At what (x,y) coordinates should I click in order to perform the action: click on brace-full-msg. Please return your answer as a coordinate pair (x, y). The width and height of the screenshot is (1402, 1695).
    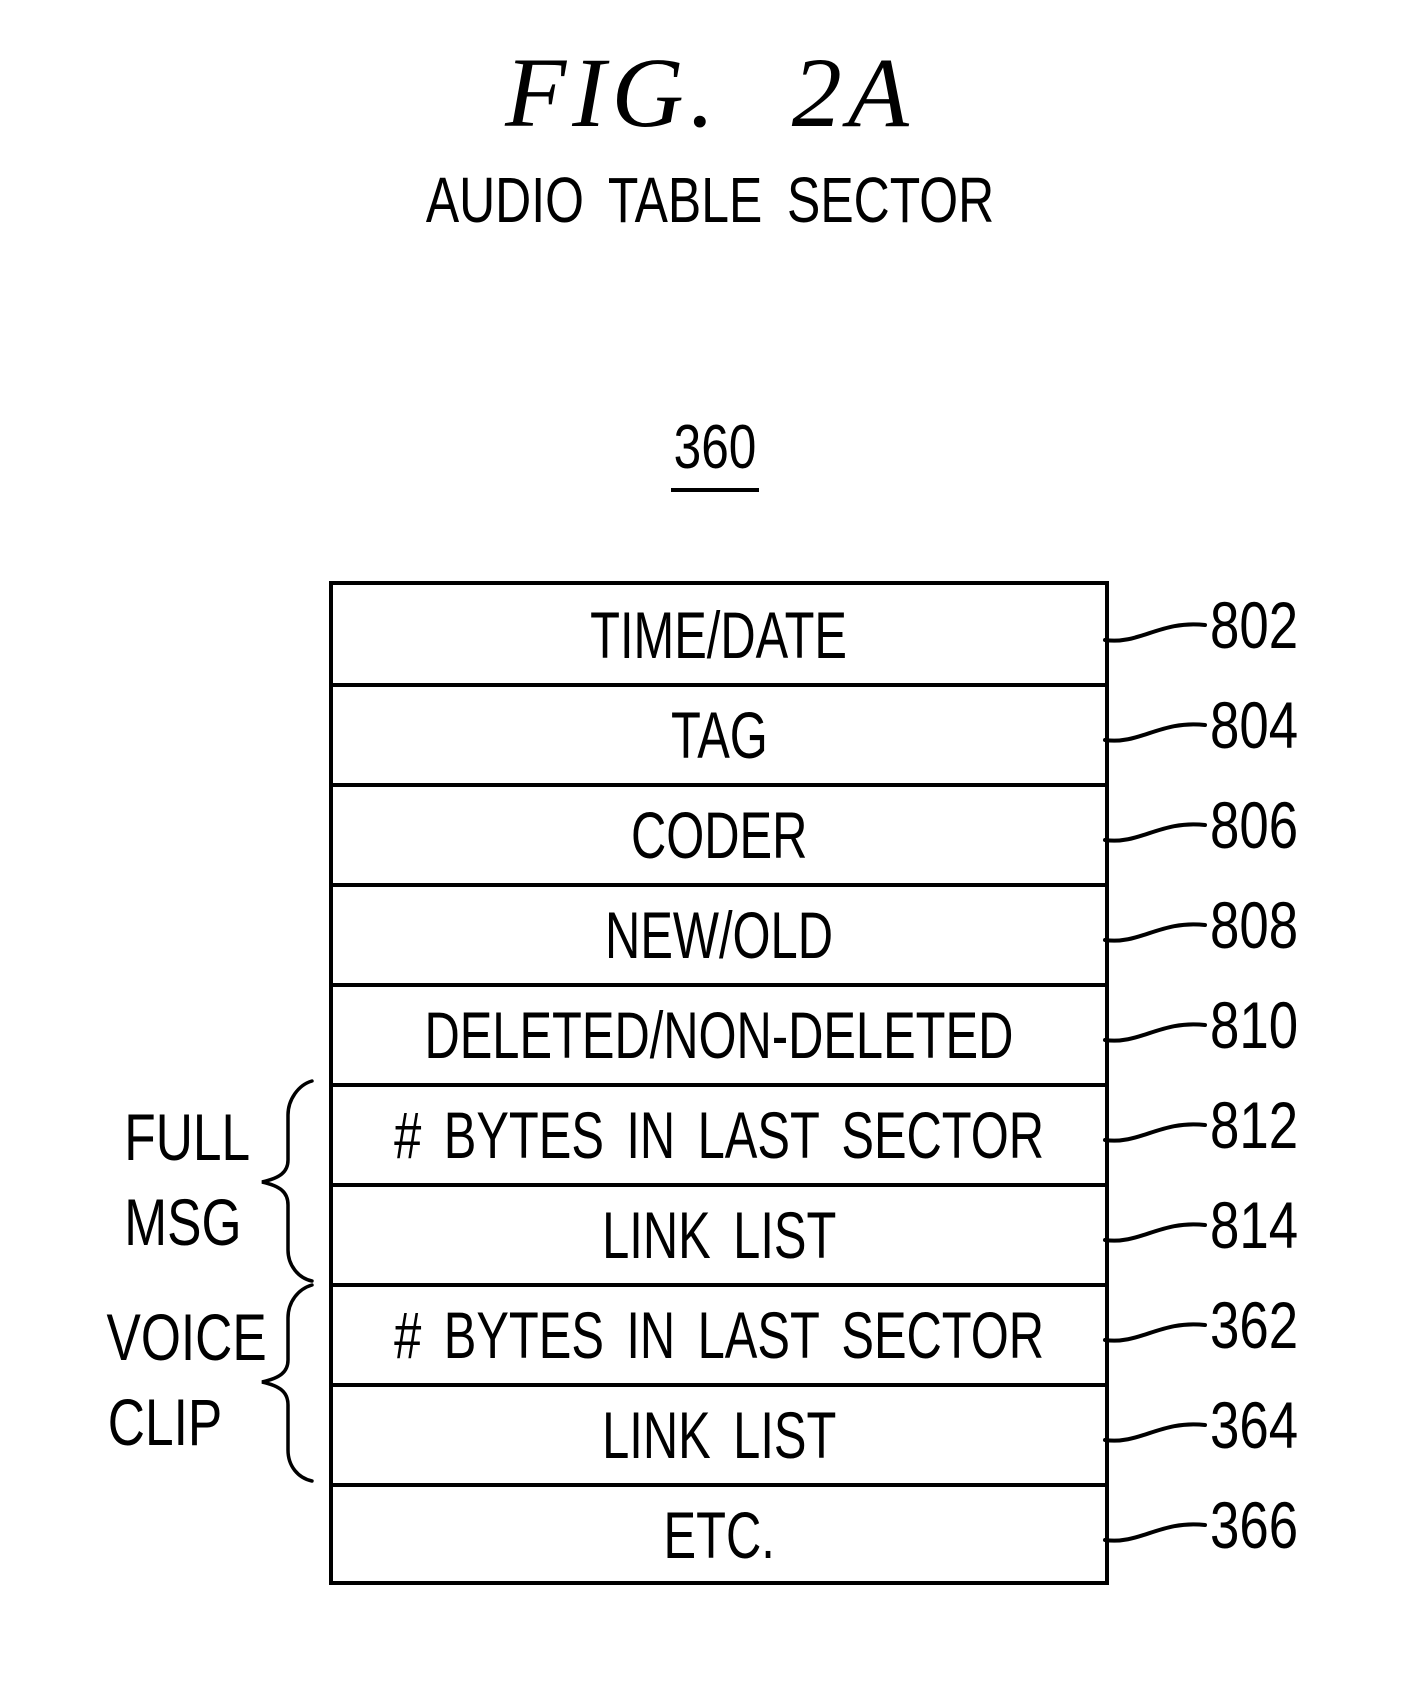
    Looking at the image, I should click on (287, 1181).